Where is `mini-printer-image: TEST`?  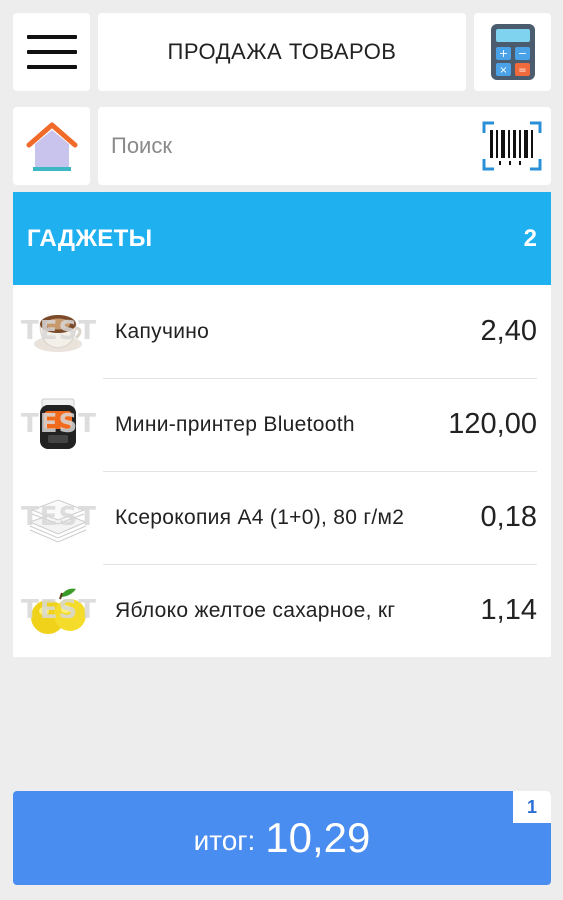 mini-printer-image: TEST is located at coordinates (58, 424).